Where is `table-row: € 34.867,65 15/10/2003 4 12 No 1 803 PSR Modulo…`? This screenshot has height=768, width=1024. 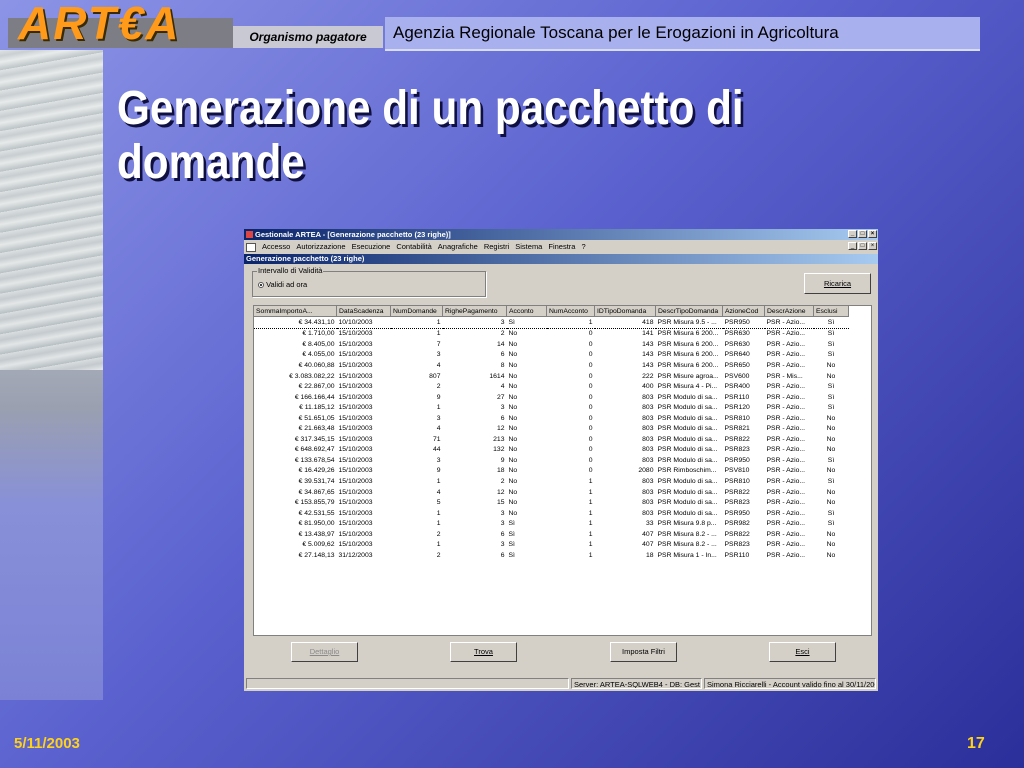
table-row: € 34.867,65 15/10/2003 4 12 No 1 803 PSR Modulo… is located at coordinates (551, 492).